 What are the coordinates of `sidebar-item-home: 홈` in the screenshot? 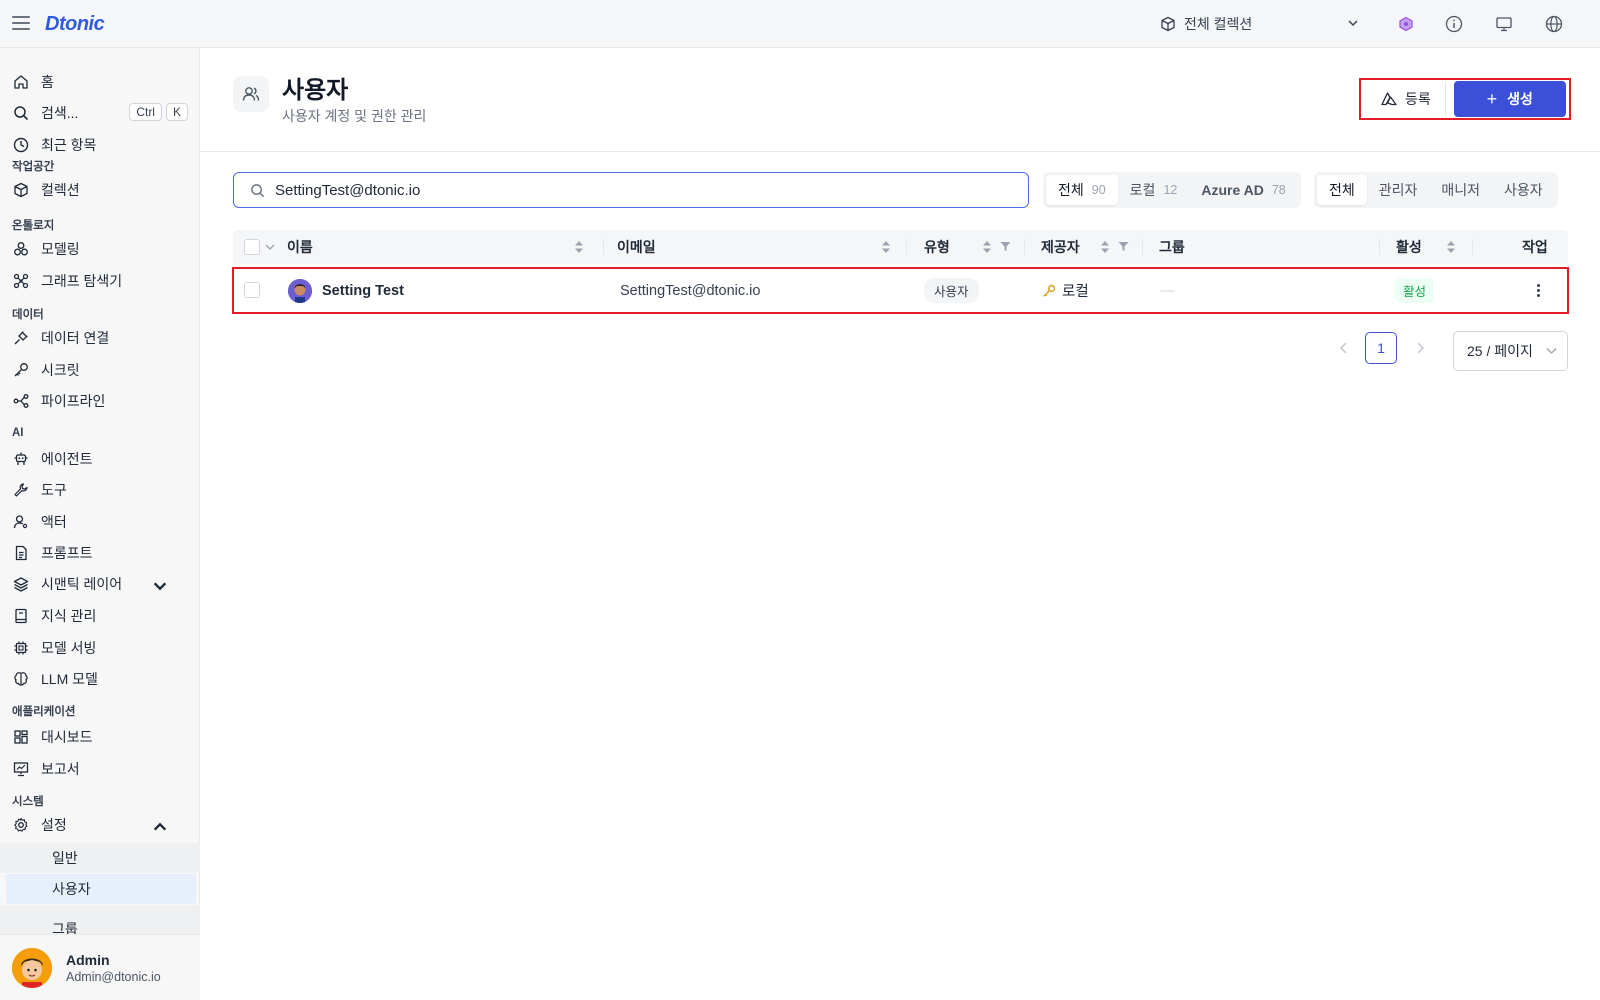 It's located at (100, 82).